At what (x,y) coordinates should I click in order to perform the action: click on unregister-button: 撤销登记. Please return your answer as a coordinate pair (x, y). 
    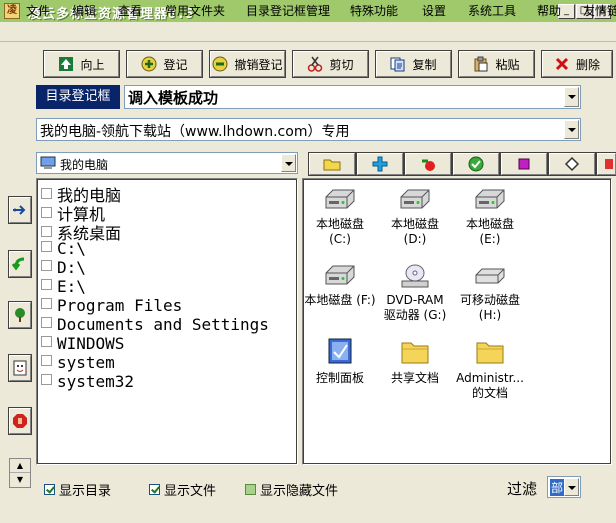
    Looking at the image, I should click on (247, 64).